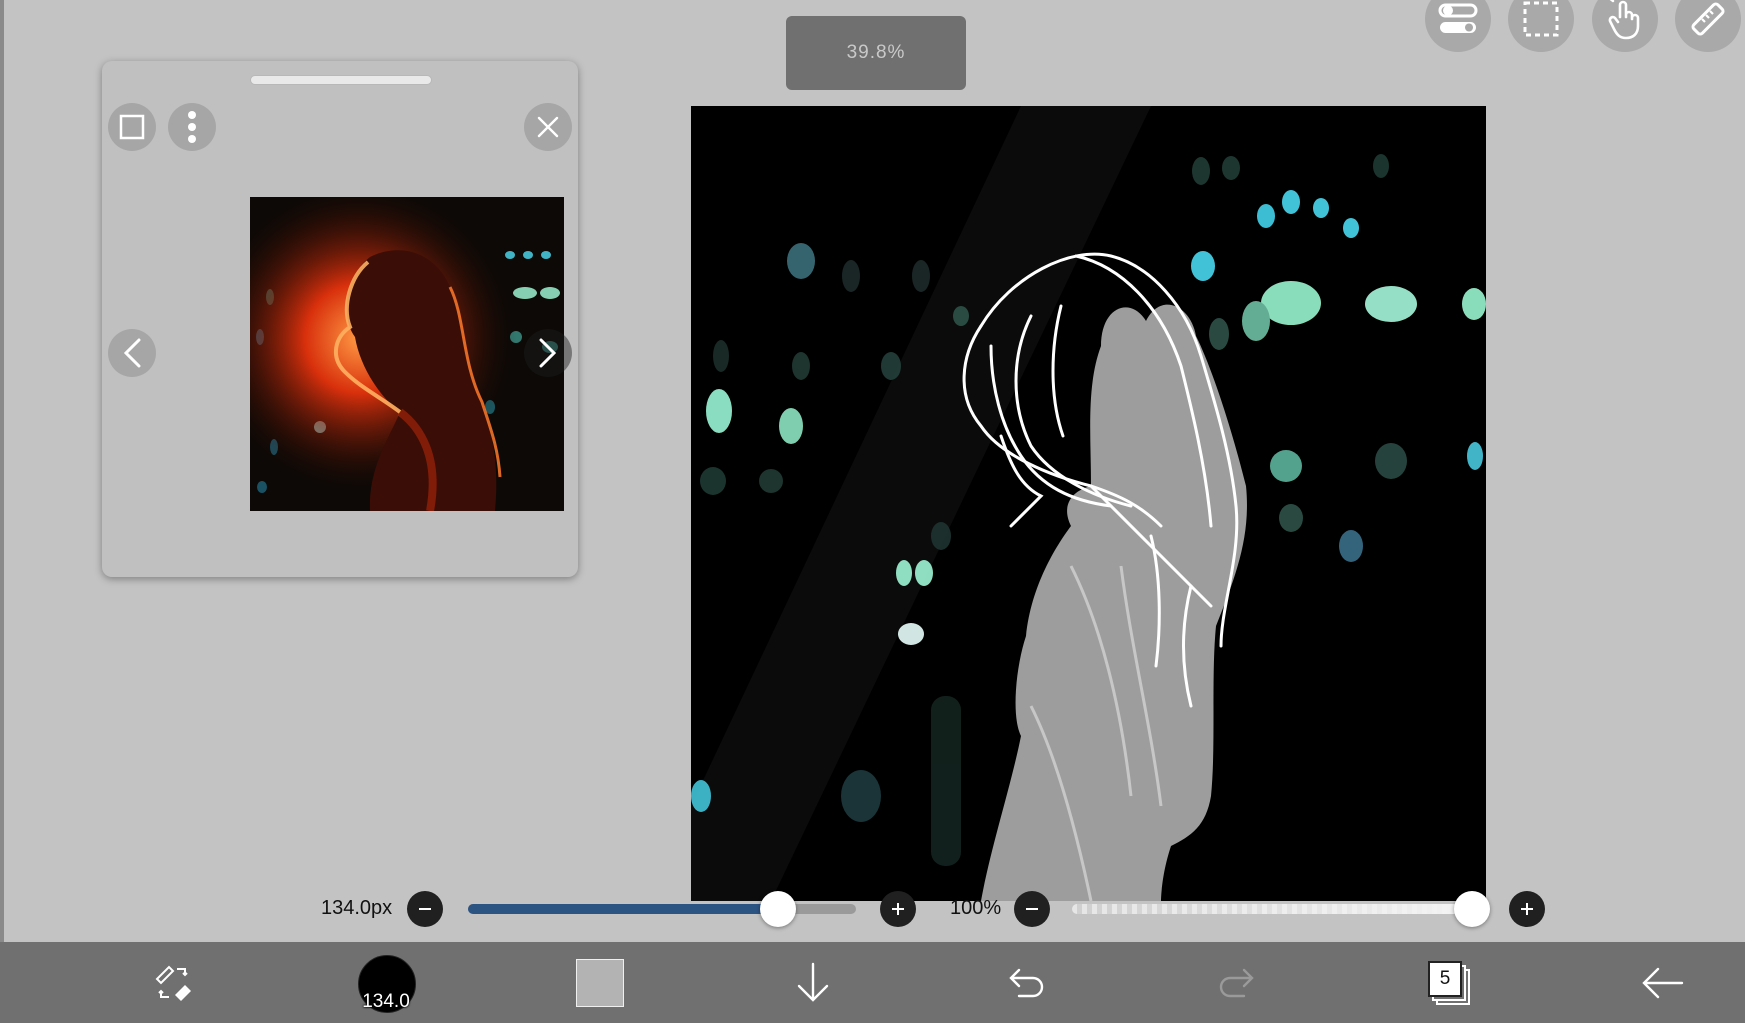  Describe the element at coordinates (876, 53) in the screenshot. I see `zoom-indicator: 39.8%` at that location.